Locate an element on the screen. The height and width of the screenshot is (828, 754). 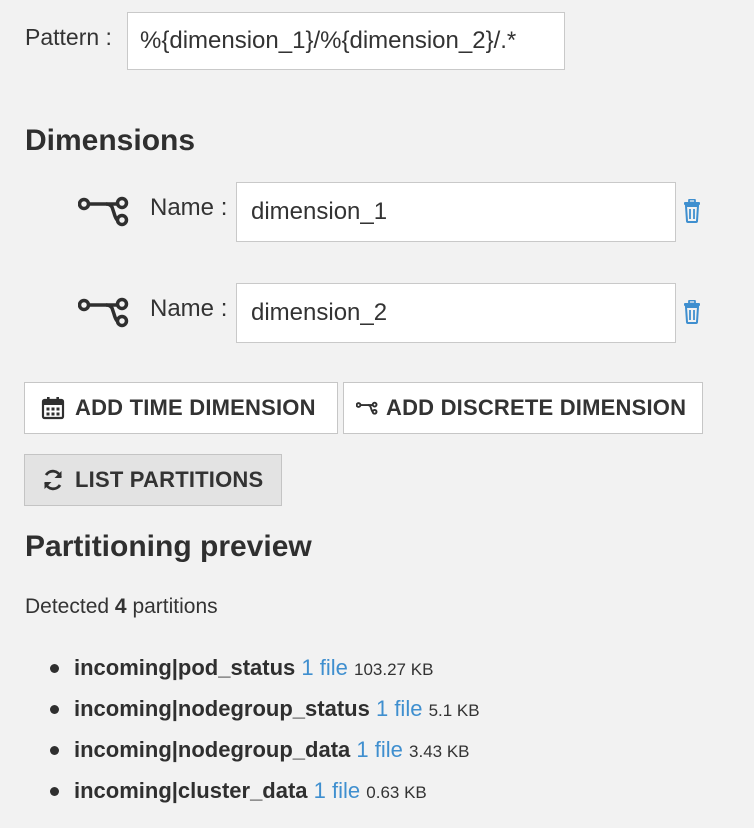
detected-count: 4 is located at coordinates (120, 606).